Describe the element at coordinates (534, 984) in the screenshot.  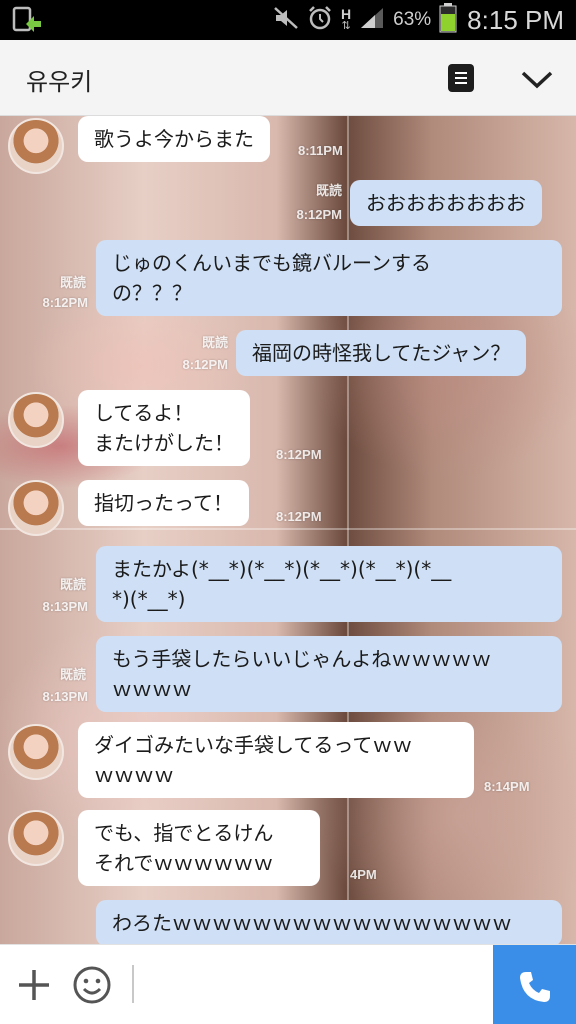
I see `call-button` at that location.